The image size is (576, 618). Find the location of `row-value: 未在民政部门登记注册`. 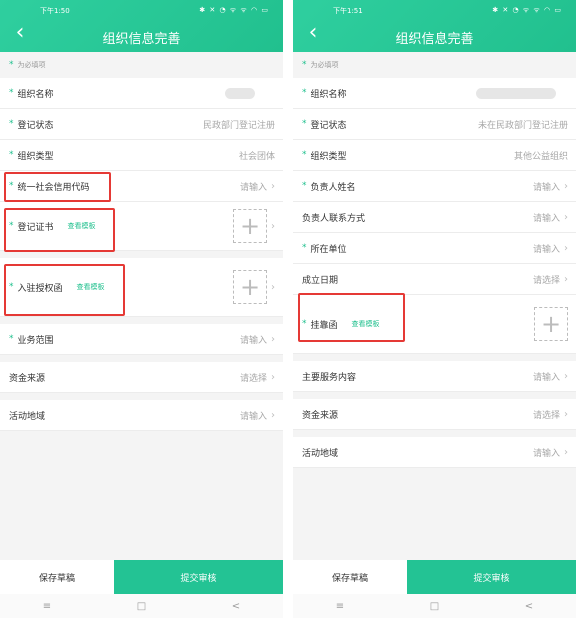

row-value: 未在民政部门登记注册 is located at coordinates (522, 125).